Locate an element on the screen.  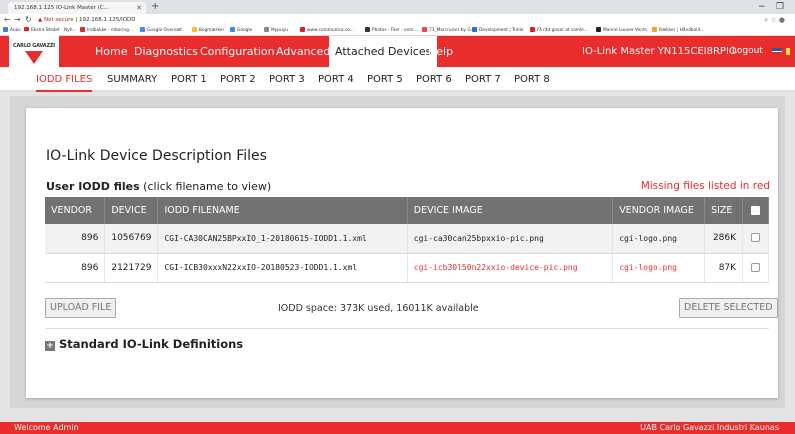
cell-size: 286K is located at coordinates (724, 239).